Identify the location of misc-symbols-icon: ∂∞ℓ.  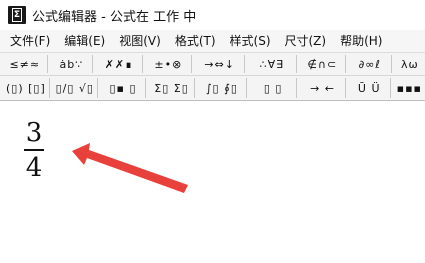
(370, 64).